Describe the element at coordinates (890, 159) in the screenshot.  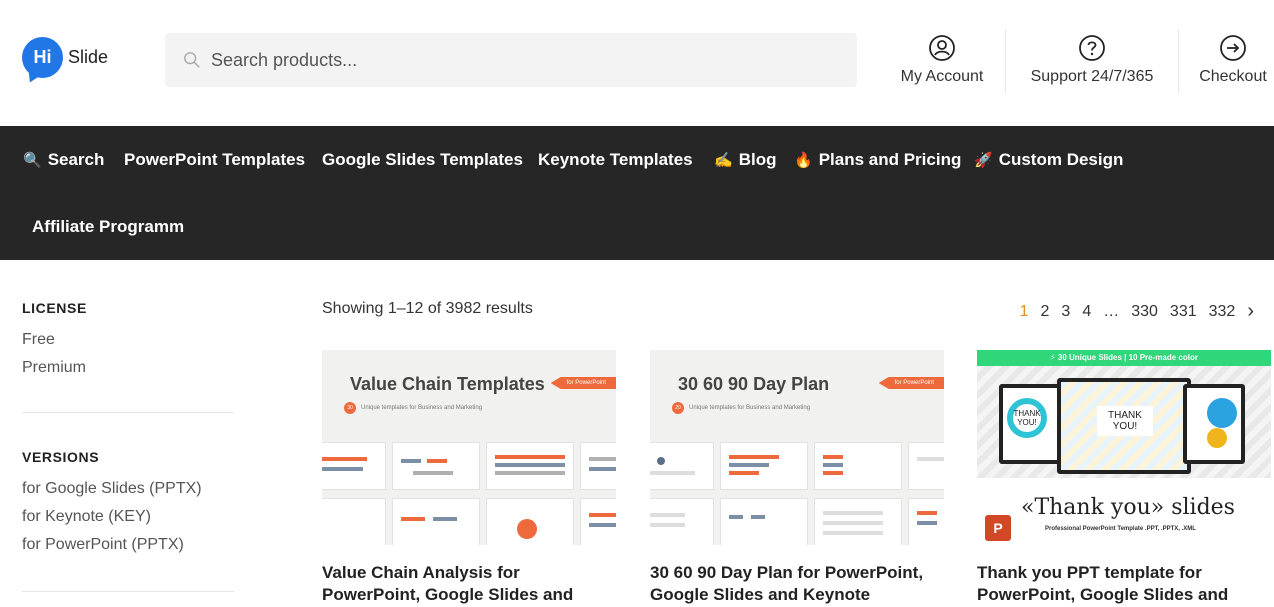
I see `nav-item-label: Plans and Pricing` at that location.